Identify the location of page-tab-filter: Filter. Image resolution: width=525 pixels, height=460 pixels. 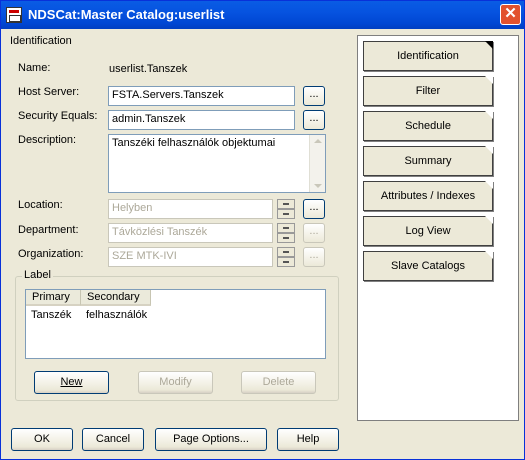
(428, 91).